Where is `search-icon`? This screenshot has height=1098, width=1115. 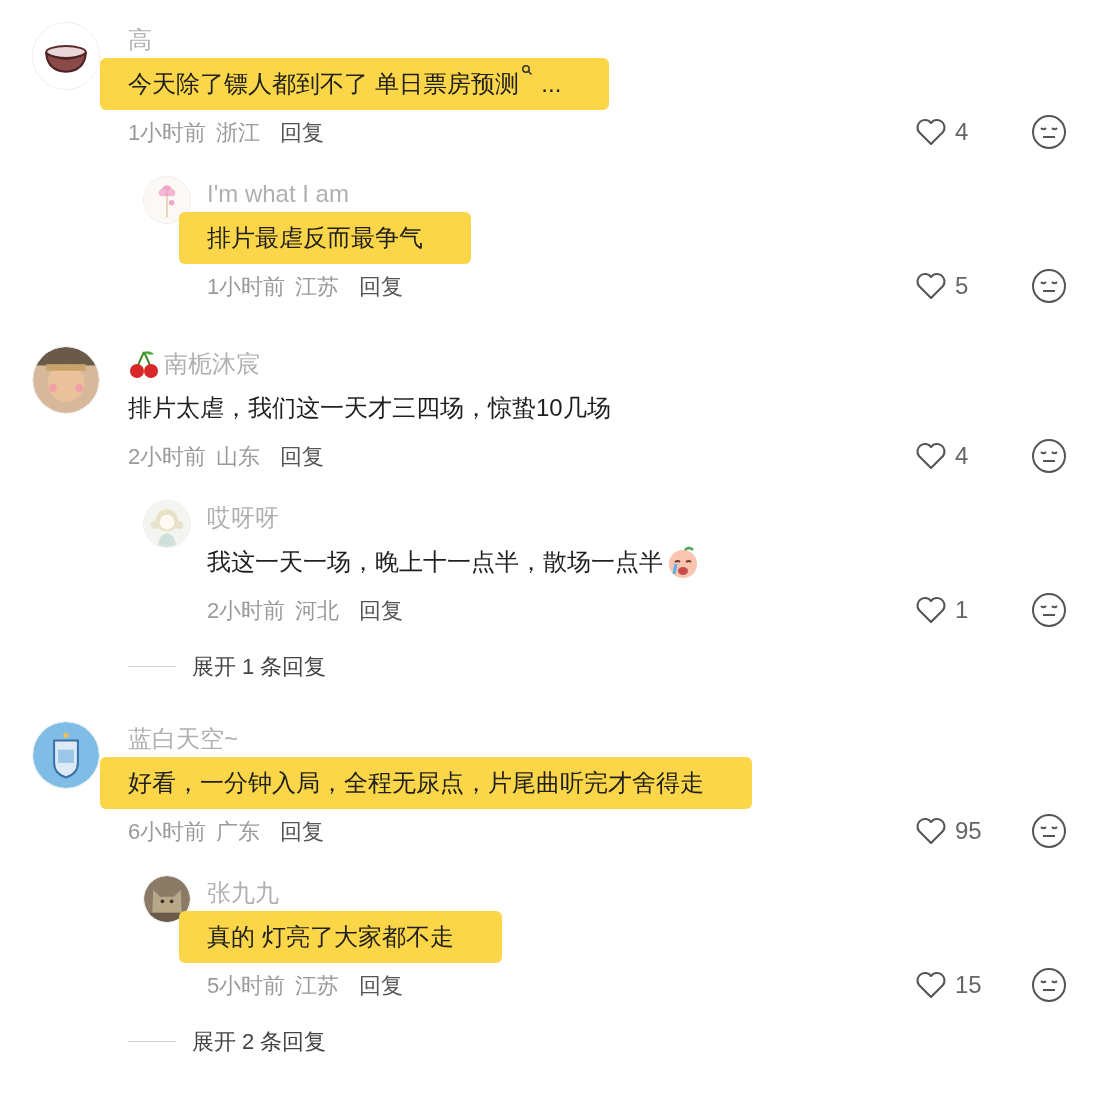 search-icon is located at coordinates (526, 70).